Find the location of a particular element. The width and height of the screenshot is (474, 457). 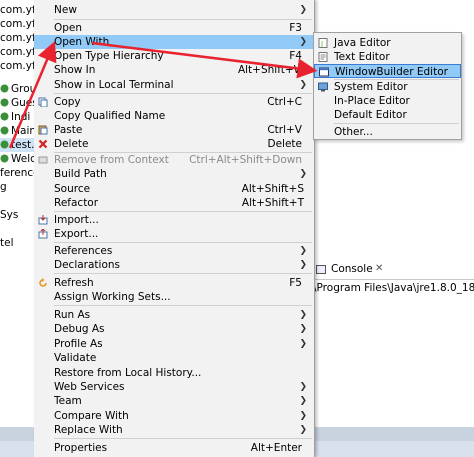

import-icon is located at coordinates (43, 220).